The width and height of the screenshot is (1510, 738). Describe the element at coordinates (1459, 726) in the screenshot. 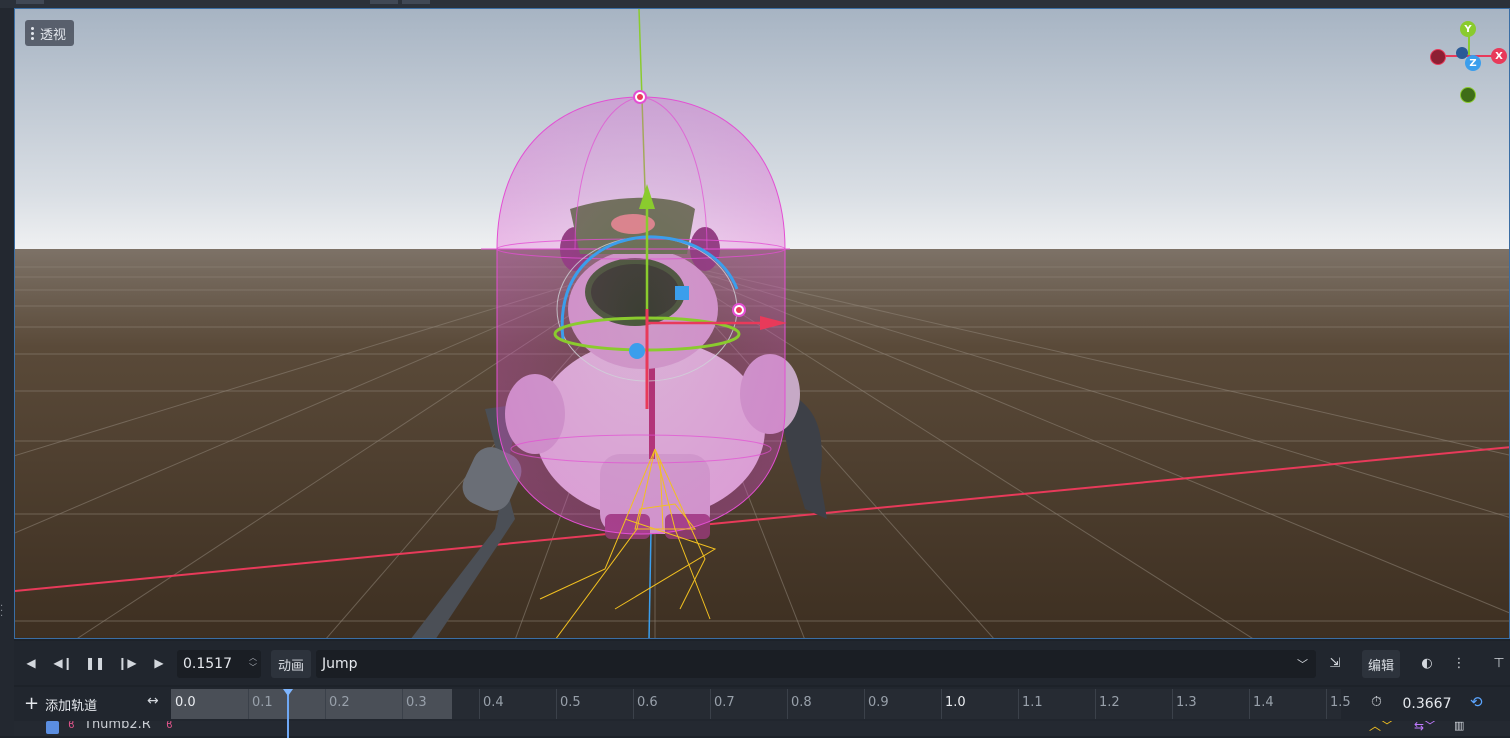

I see `track-columns-icon: ▥` at that location.